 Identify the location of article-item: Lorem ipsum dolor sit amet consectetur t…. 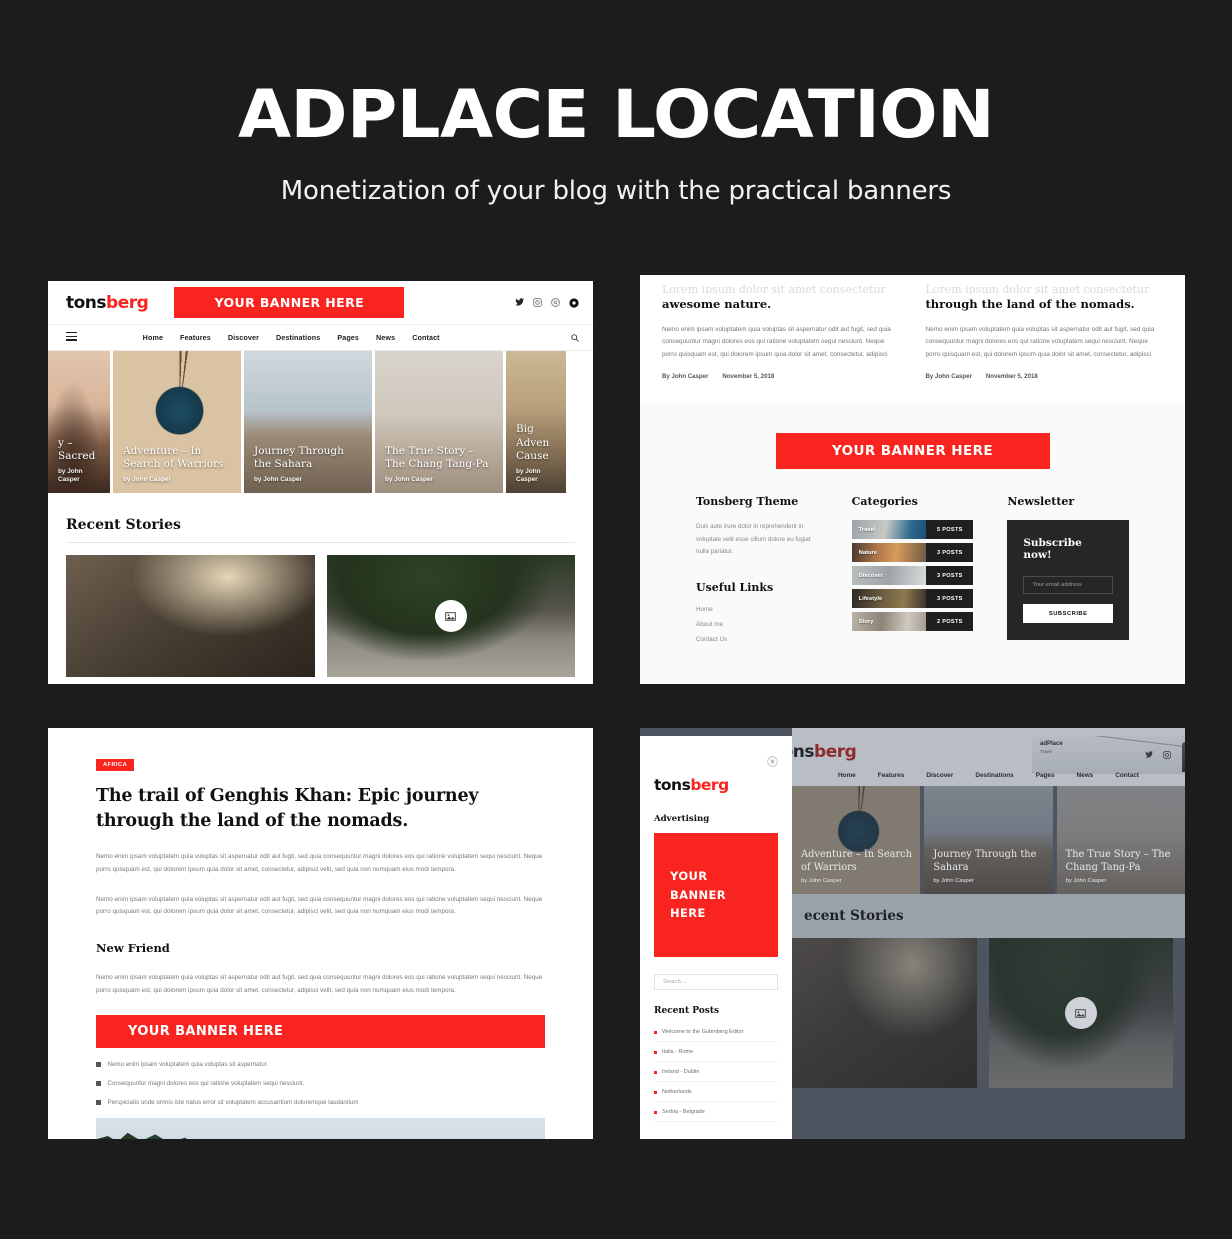
(1045, 331).